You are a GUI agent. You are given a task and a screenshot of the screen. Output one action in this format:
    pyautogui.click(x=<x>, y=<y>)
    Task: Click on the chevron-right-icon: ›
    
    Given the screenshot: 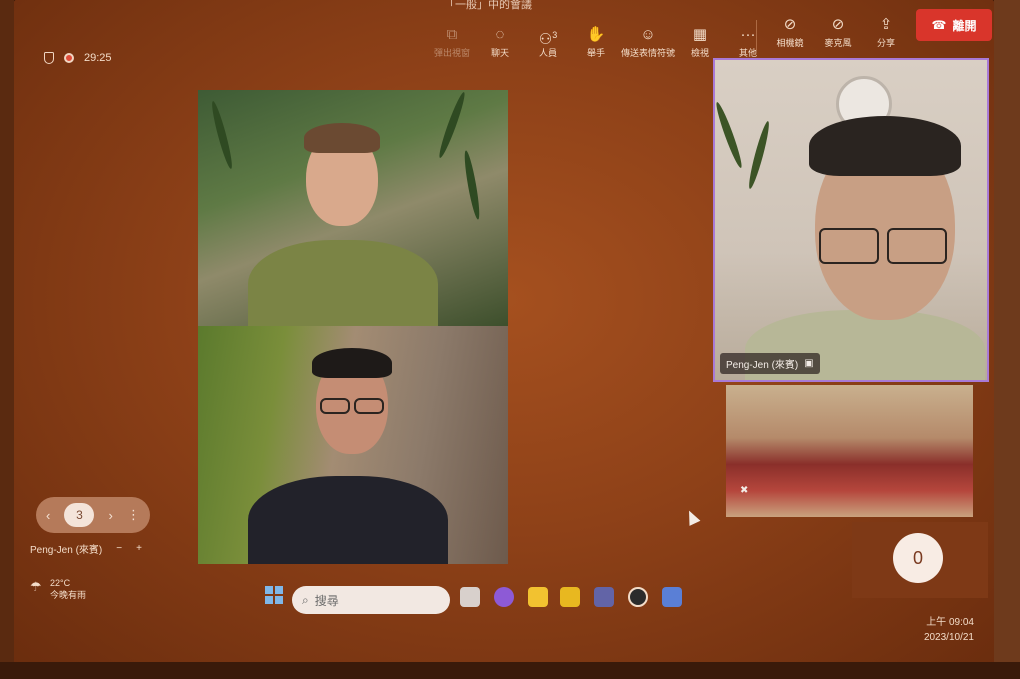 What is the action you would take?
    pyautogui.click(x=111, y=515)
    